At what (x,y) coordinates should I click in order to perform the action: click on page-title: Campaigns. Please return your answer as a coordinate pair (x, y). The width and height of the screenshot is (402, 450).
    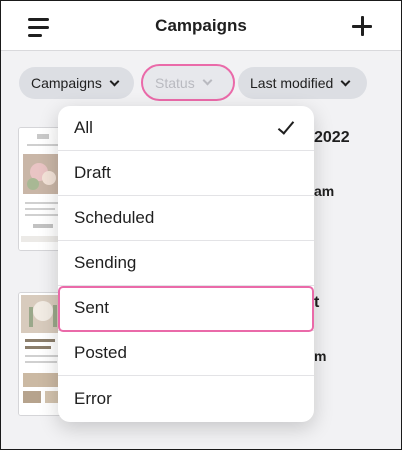
    Looking at the image, I should click on (201, 25).